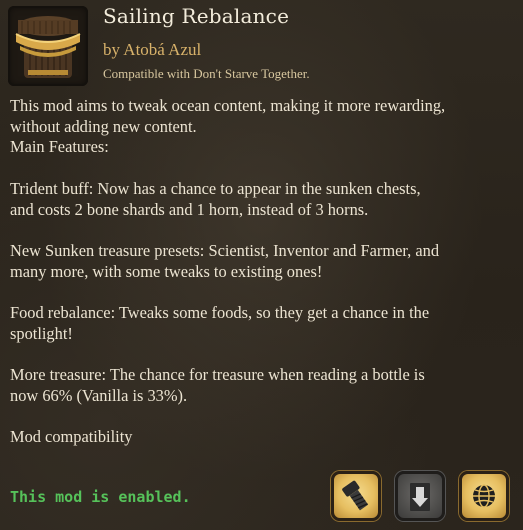 The image size is (523, 530). Describe the element at coordinates (196, 16) in the screenshot. I see `mod-title: Sailing Rebalance` at that location.